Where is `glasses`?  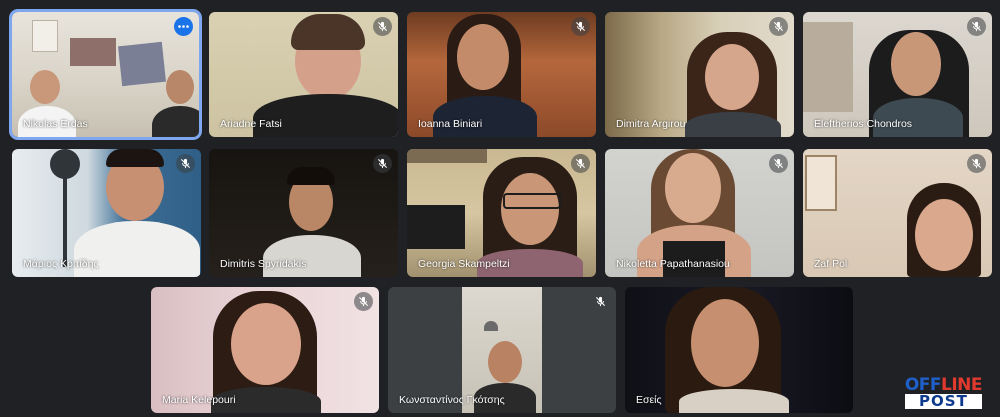
glasses is located at coordinates (532, 201).